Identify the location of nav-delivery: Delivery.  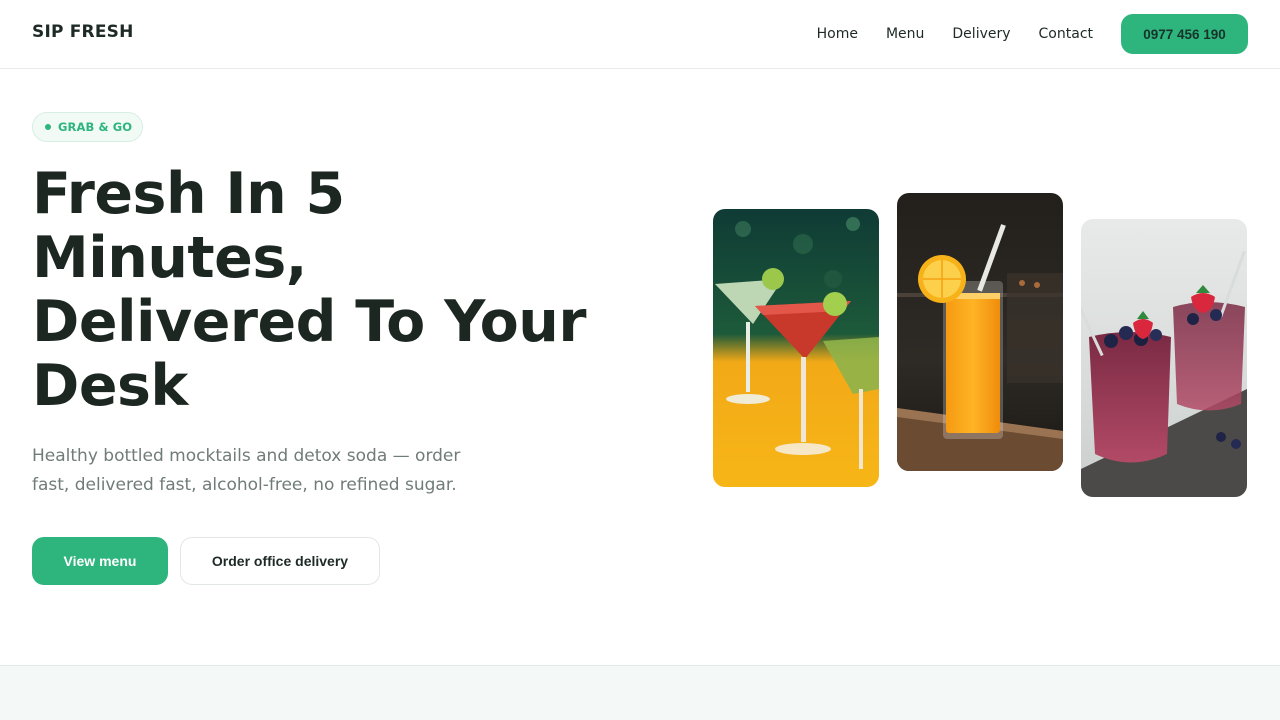
(981, 34).